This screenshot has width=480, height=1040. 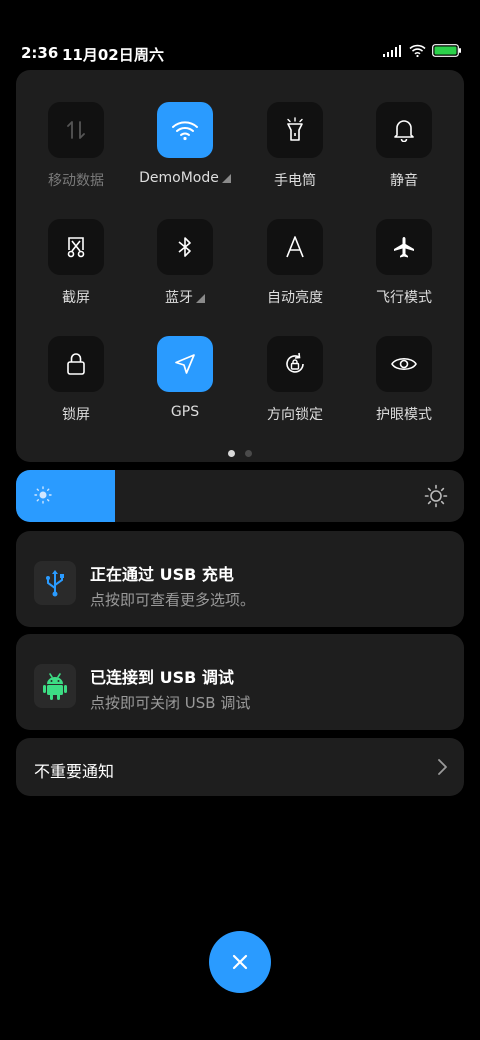 I want to click on tile-screenshot: 截屏, so click(x=76, y=269).